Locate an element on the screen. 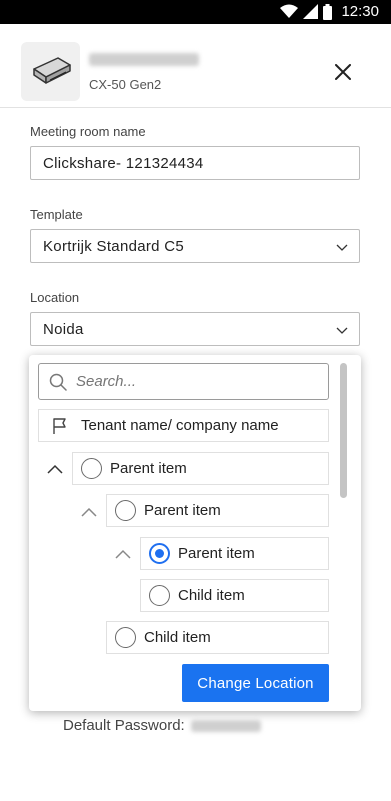 This screenshot has width=391, height=801. search-icon is located at coordinates (58, 382).